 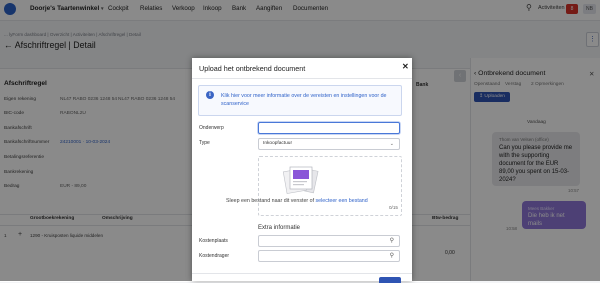 What do you see at coordinates (405, 66) in the screenshot?
I see `close-icon: ✕` at bounding box center [405, 66].